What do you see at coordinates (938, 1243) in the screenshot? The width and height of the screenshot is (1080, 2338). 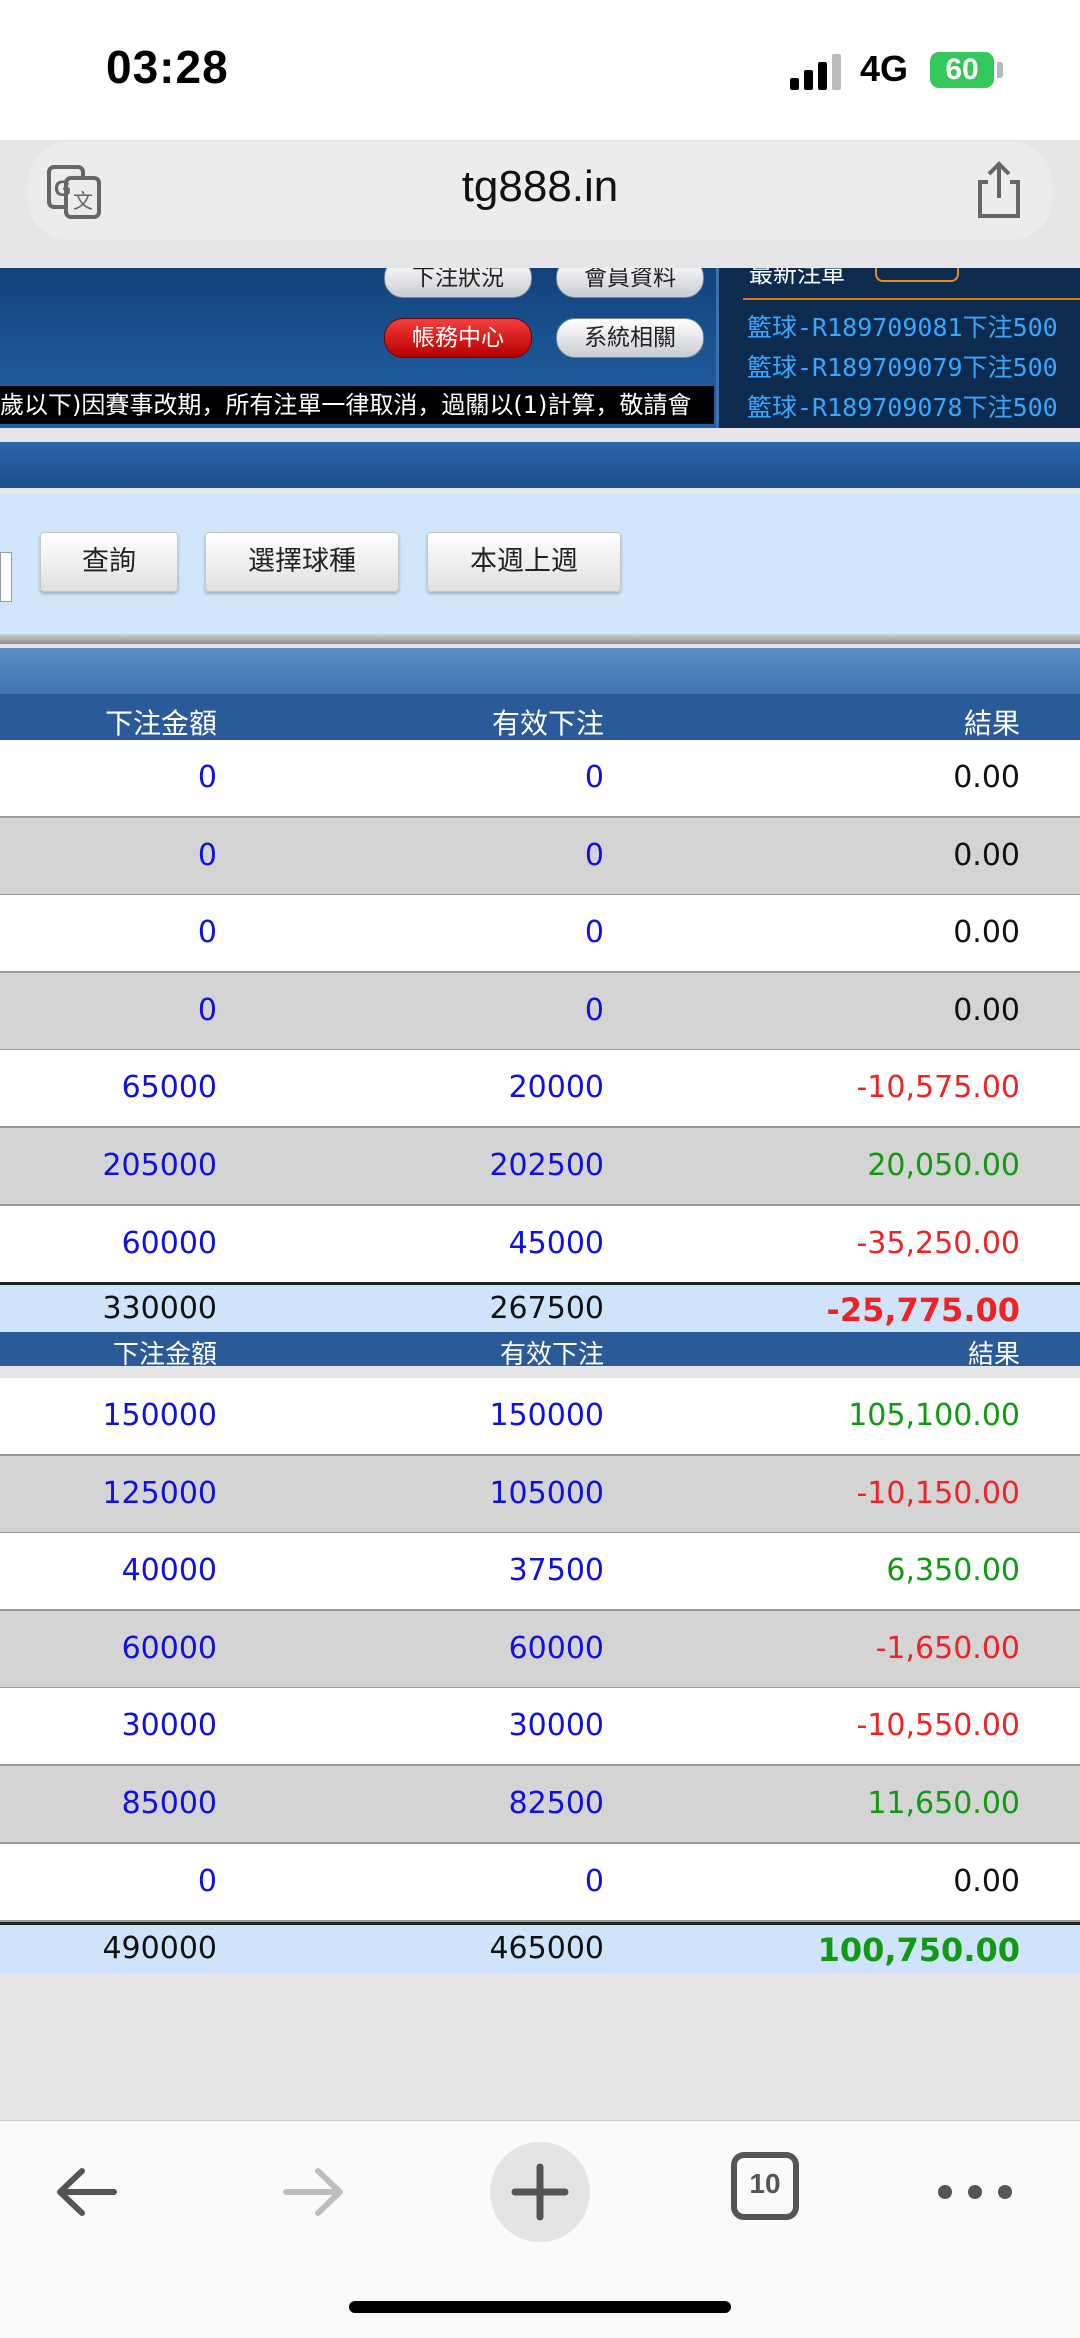 I see `result-cell: -35,250.00` at bounding box center [938, 1243].